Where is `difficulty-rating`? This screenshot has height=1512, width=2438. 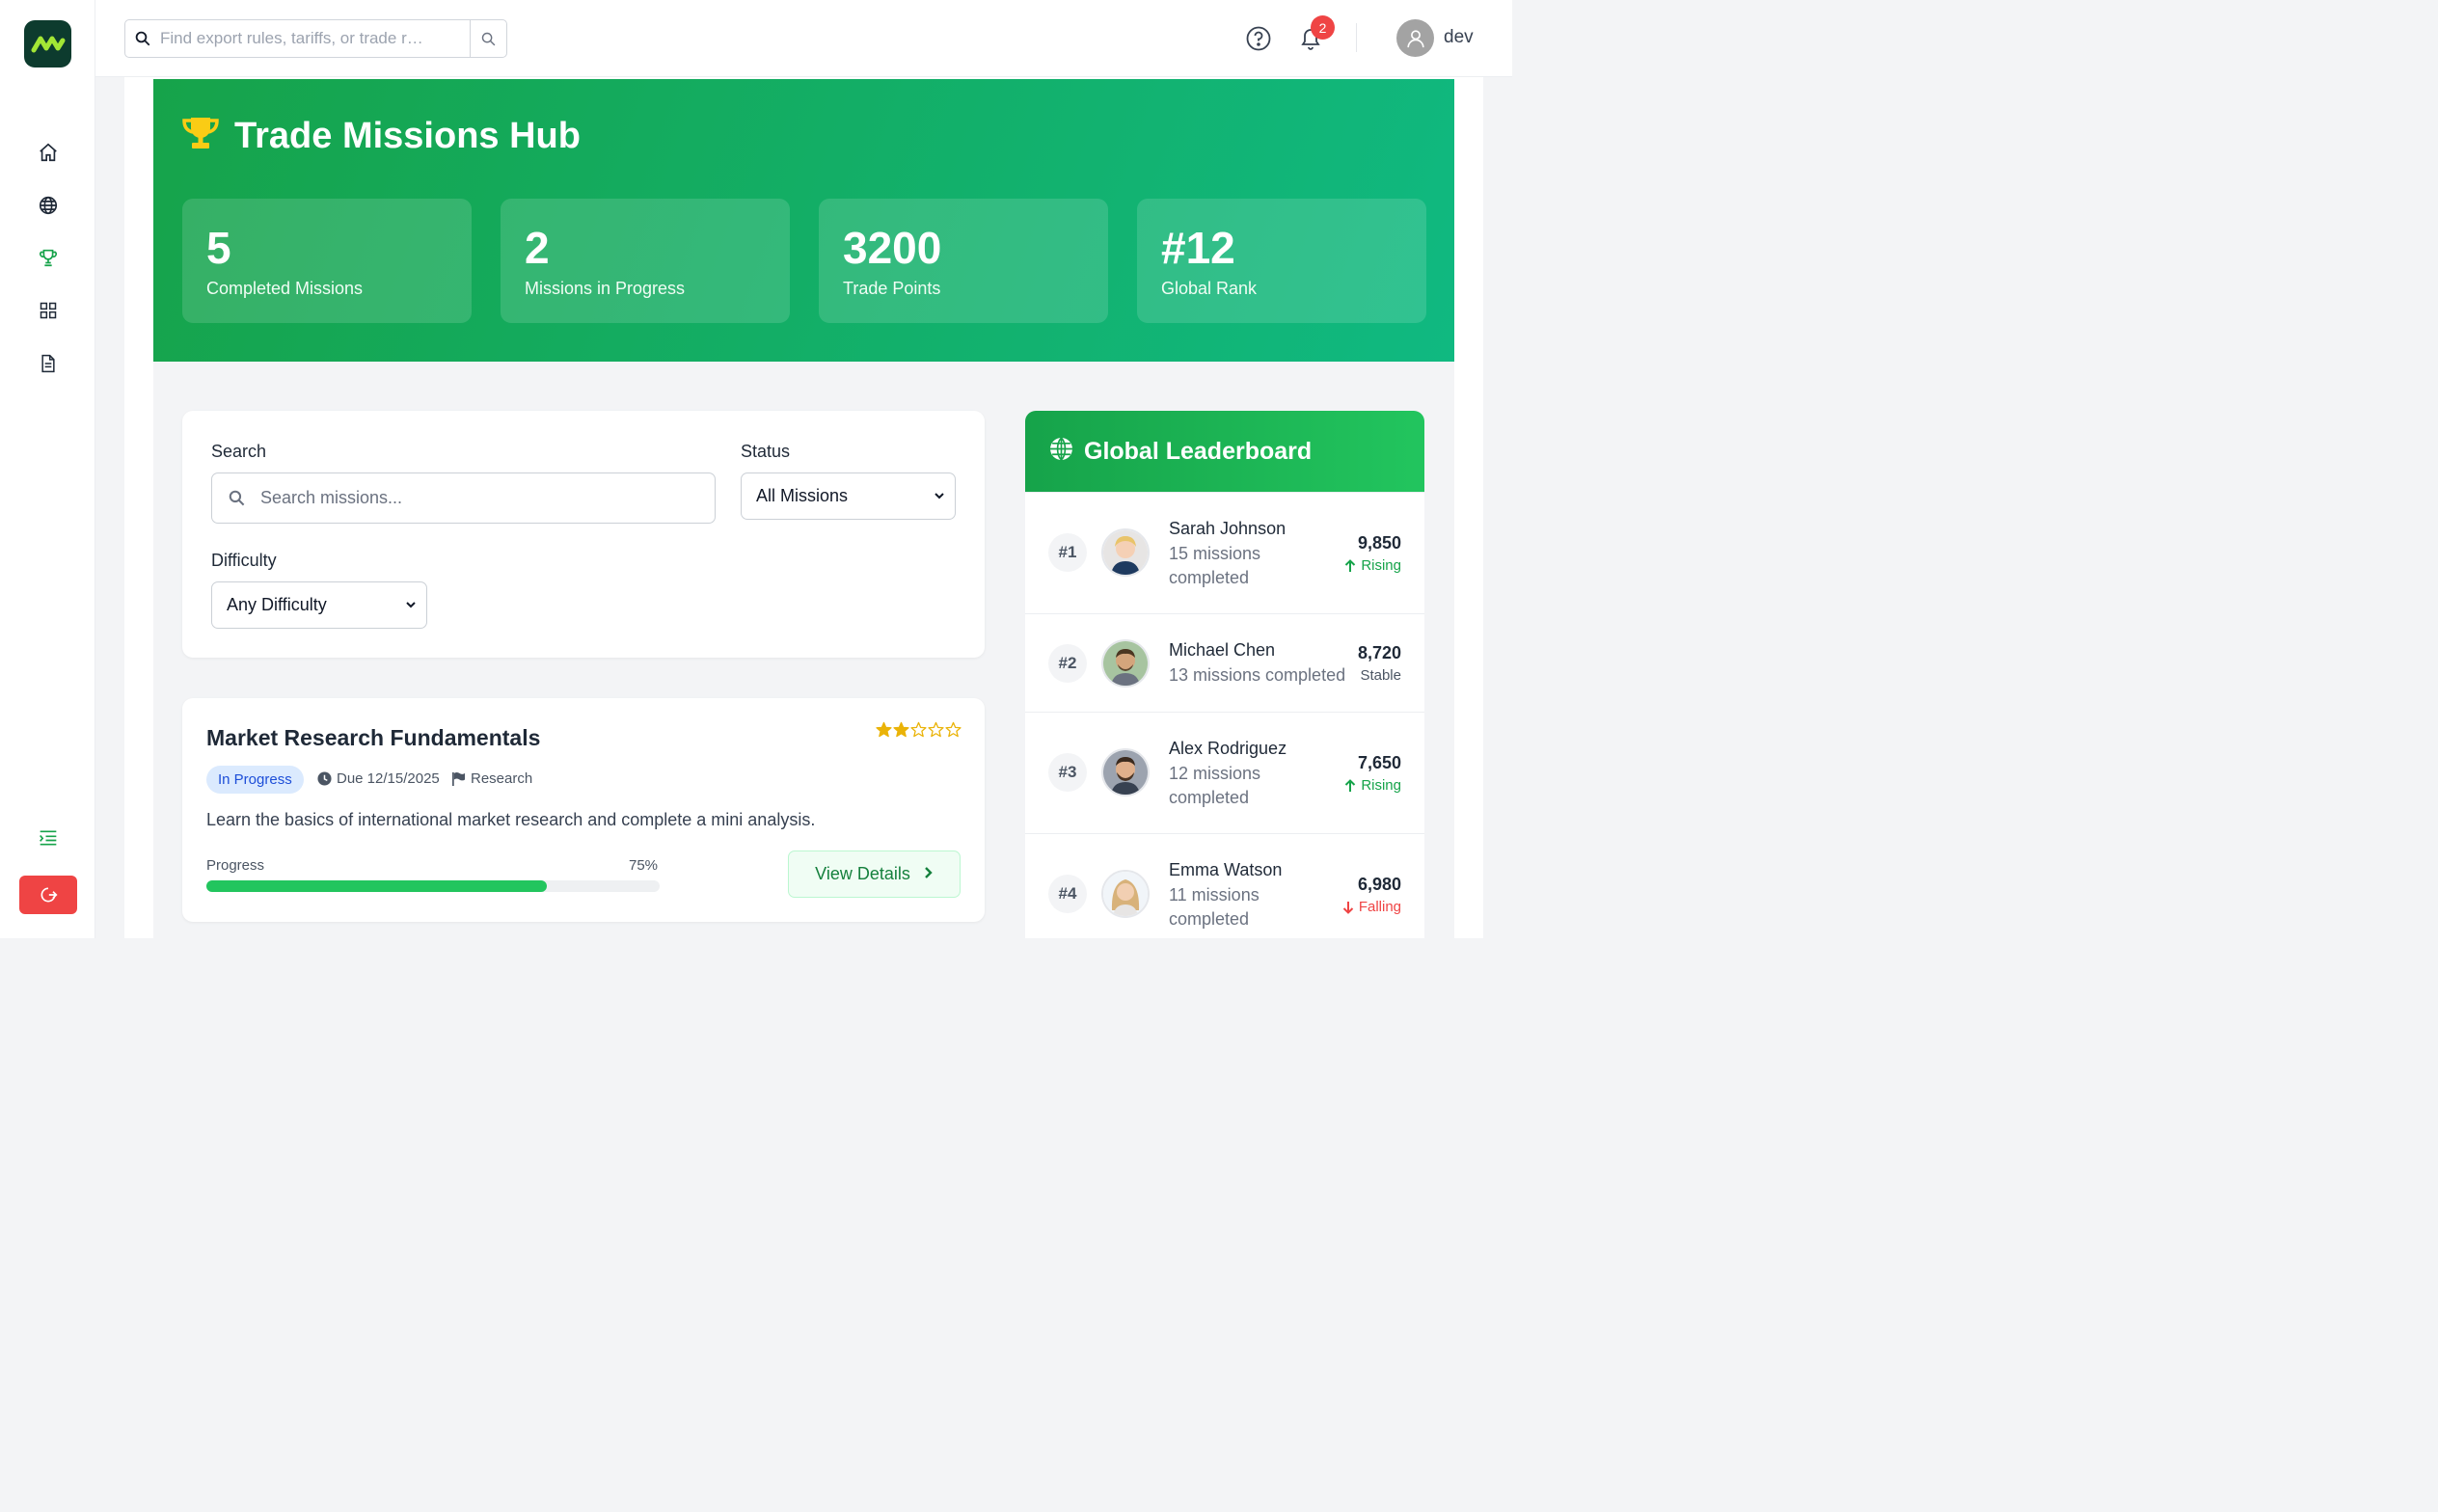
difficulty-rating is located at coordinates (919, 729).